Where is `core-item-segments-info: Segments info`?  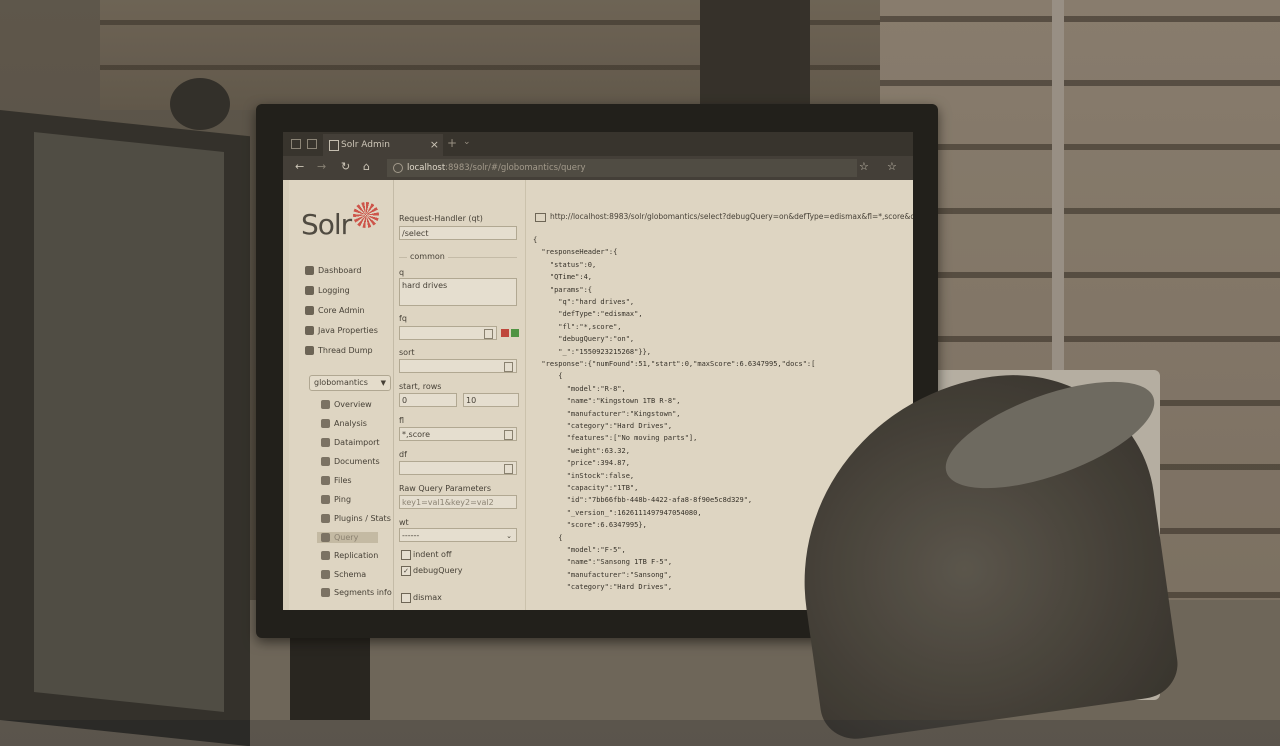
core-item-segments-info: Segments info is located at coordinates (356, 592).